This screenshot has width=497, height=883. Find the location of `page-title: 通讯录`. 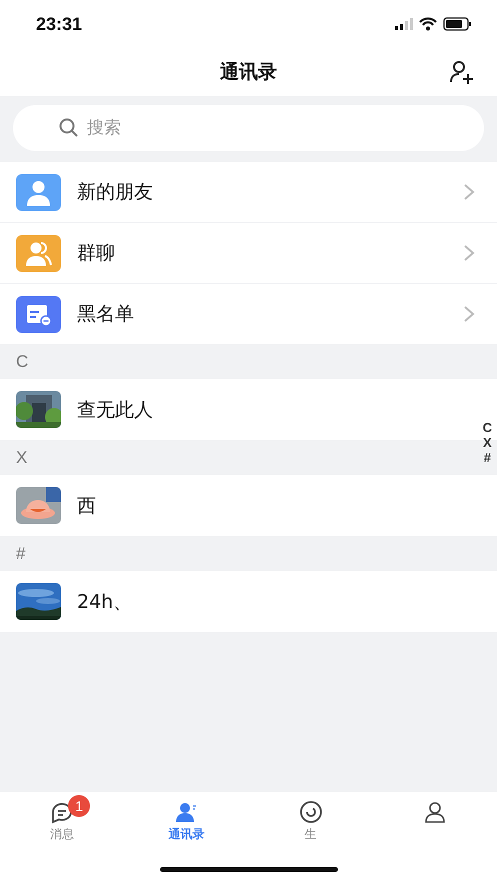

page-title: 通讯录 is located at coordinates (248, 72).